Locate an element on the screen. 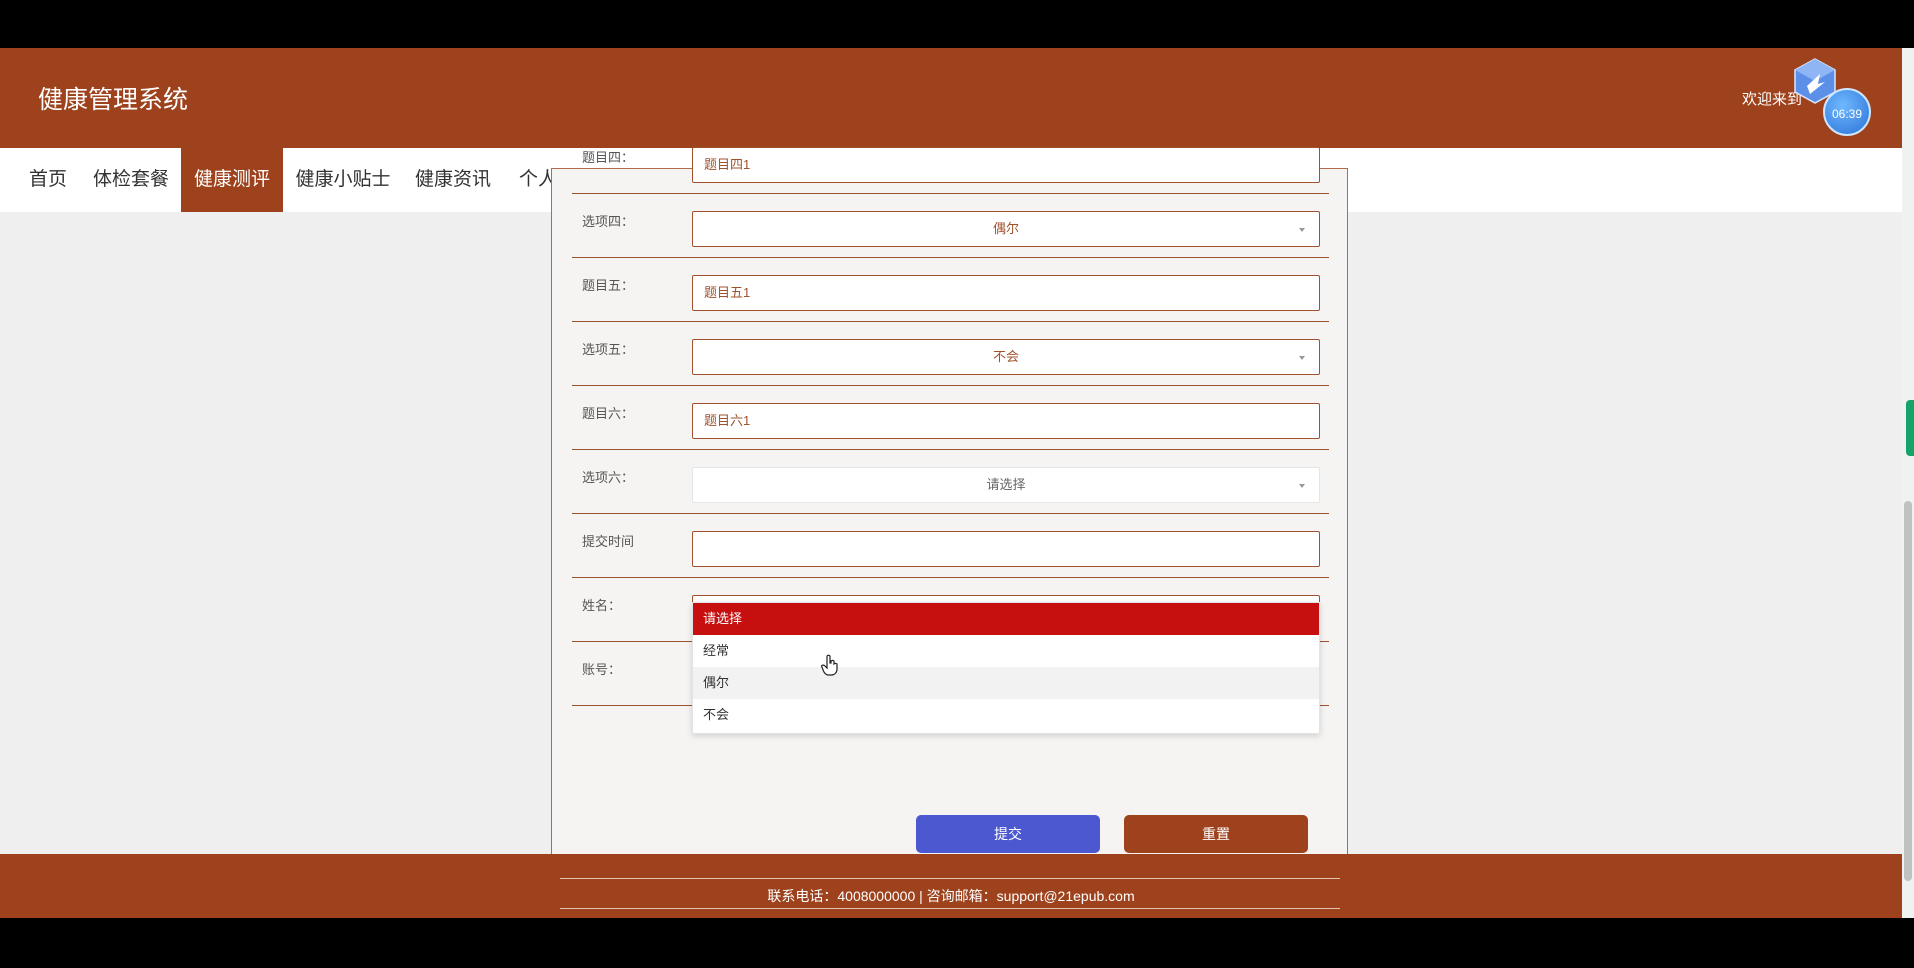 The height and width of the screenshot is (968, 1914). form-row-question-4: 题目四： 题目四1 is located at coordinates (950, 161).